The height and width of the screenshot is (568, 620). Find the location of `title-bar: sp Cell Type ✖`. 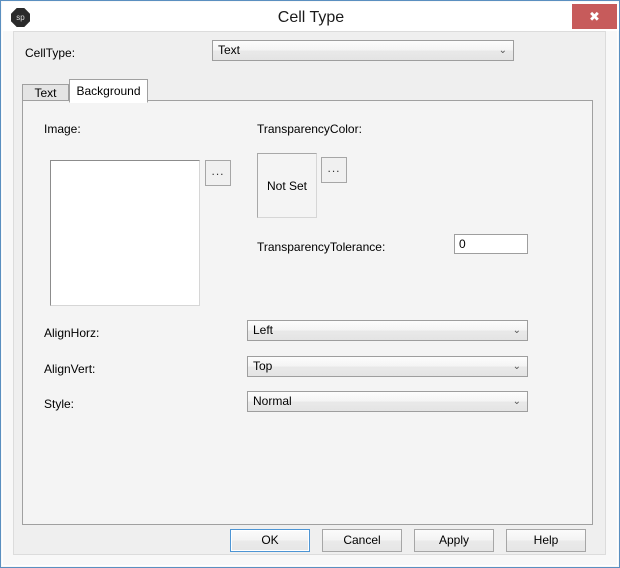

title-bar: sp Cell Type ✖ is located at coordinates (311, 17).